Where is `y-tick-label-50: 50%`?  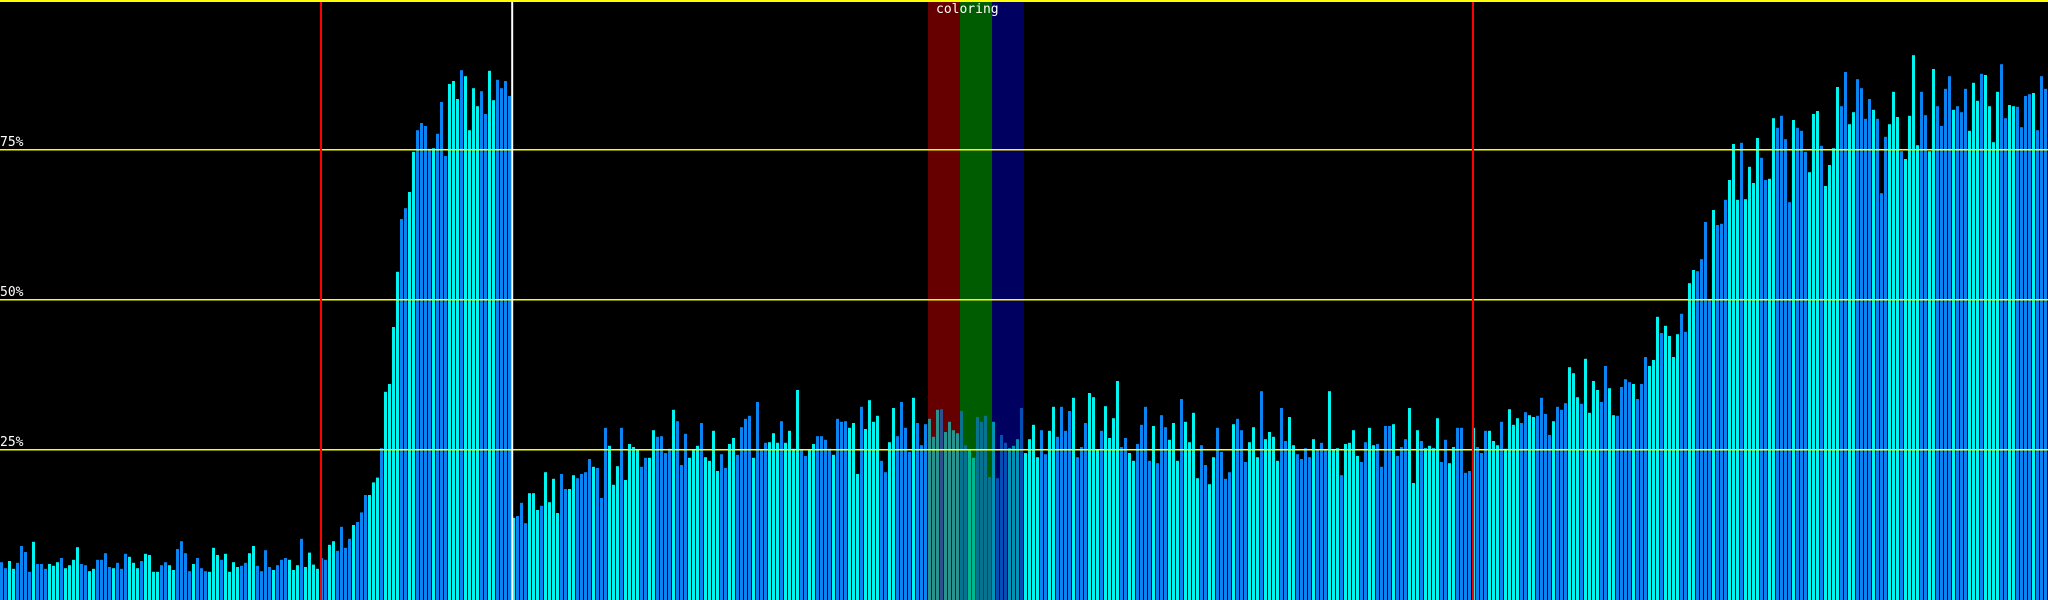 y-tick-label-50: 50% is located at coordinates (12, 292).